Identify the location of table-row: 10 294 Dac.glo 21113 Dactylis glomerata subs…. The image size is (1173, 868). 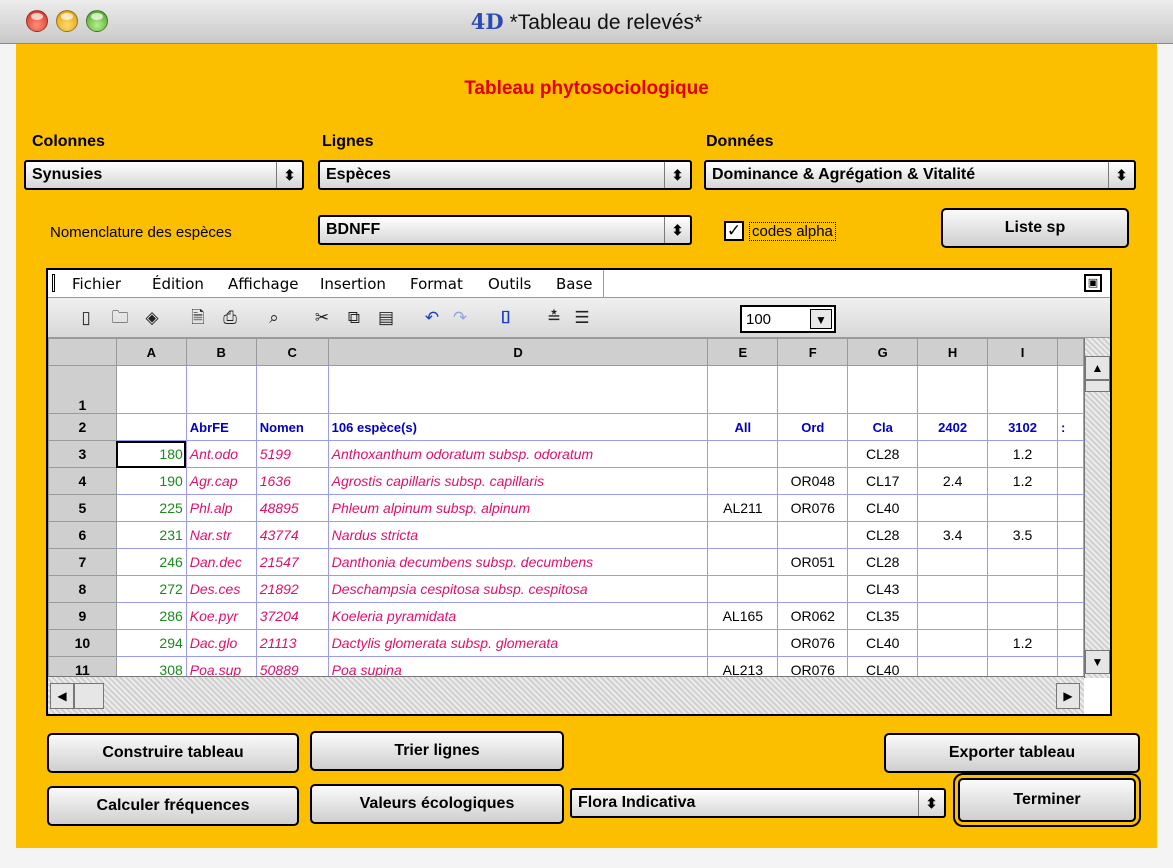
(566, 643).